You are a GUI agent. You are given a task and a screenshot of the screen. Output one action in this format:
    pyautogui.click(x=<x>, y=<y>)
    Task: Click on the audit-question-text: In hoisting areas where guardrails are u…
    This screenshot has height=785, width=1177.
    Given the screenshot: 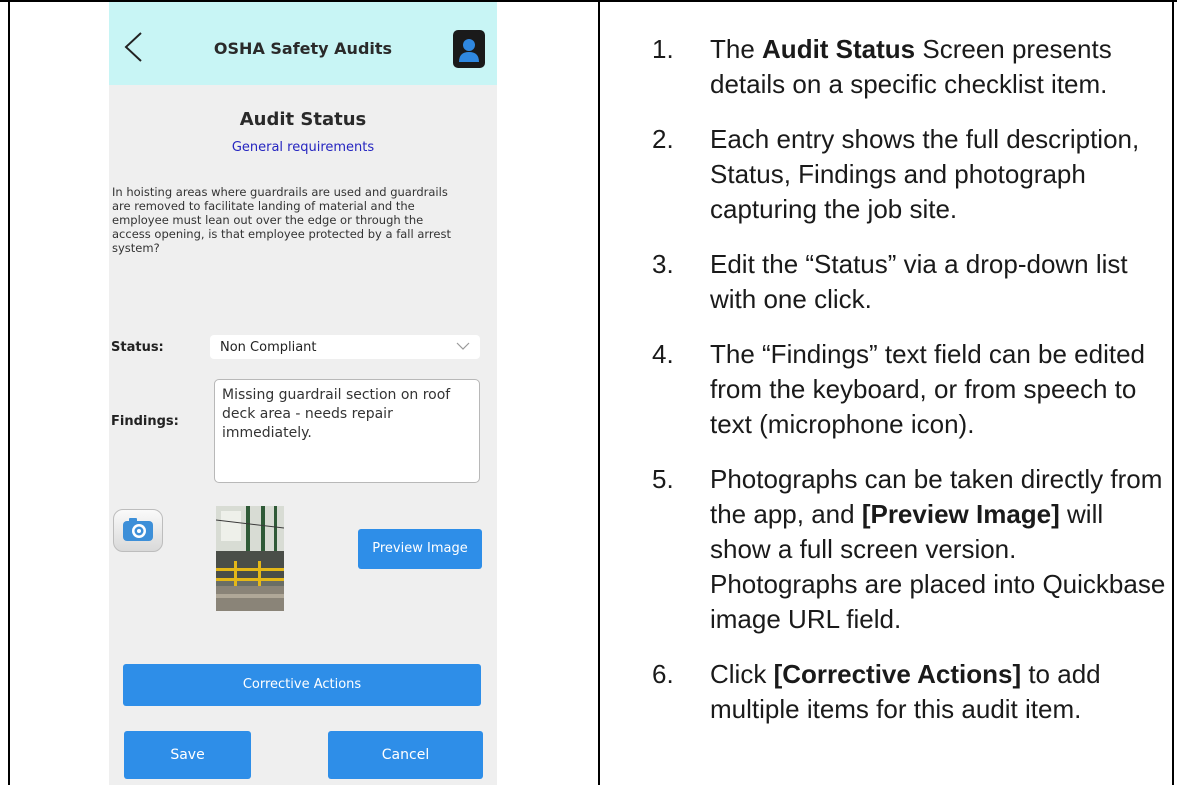 What is the action you would take?
    pyautogui.click(x=281, y=220)
    